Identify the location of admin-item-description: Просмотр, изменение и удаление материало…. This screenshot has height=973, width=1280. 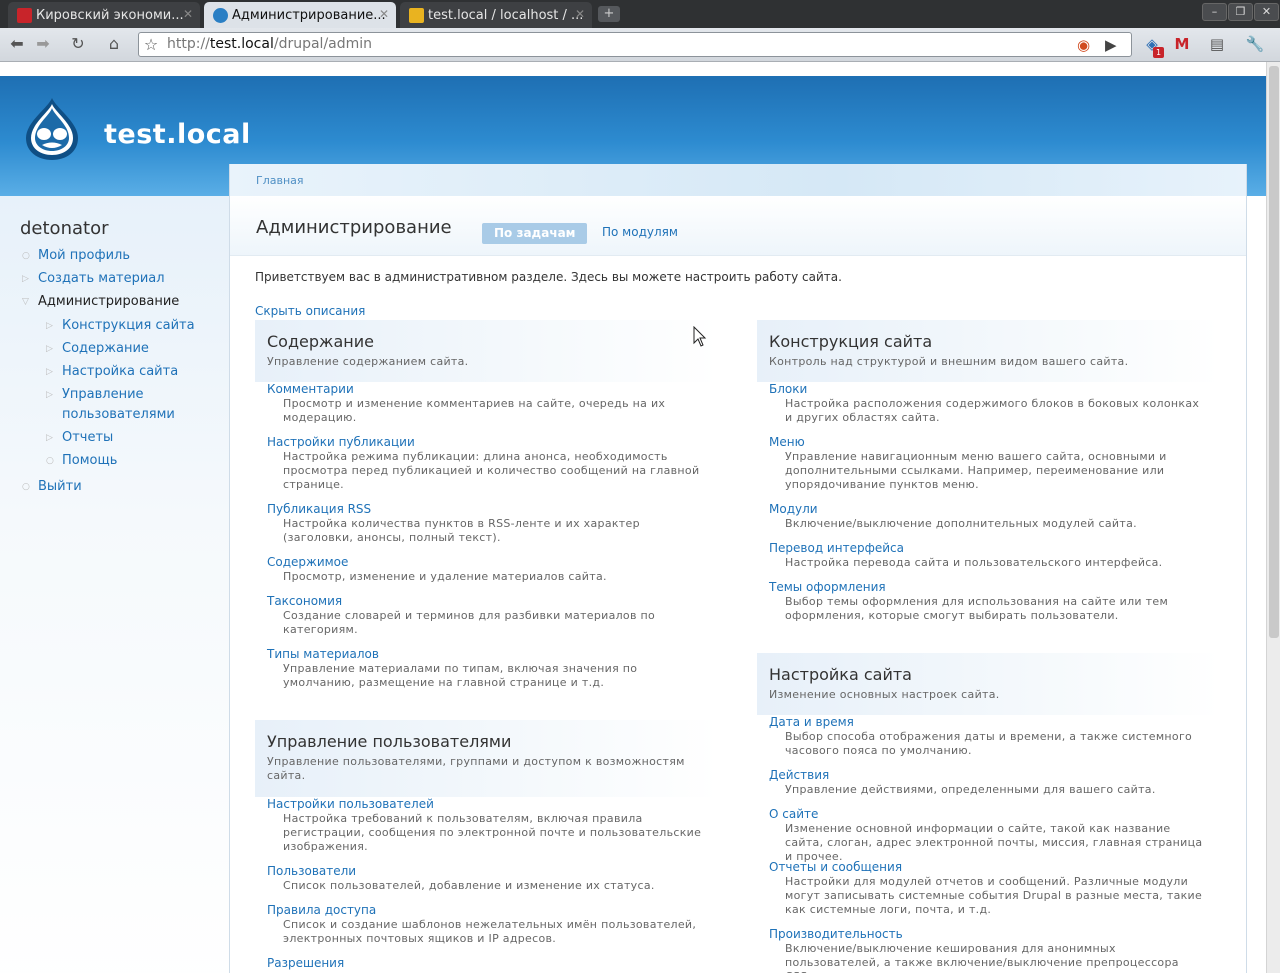
(445, 576).